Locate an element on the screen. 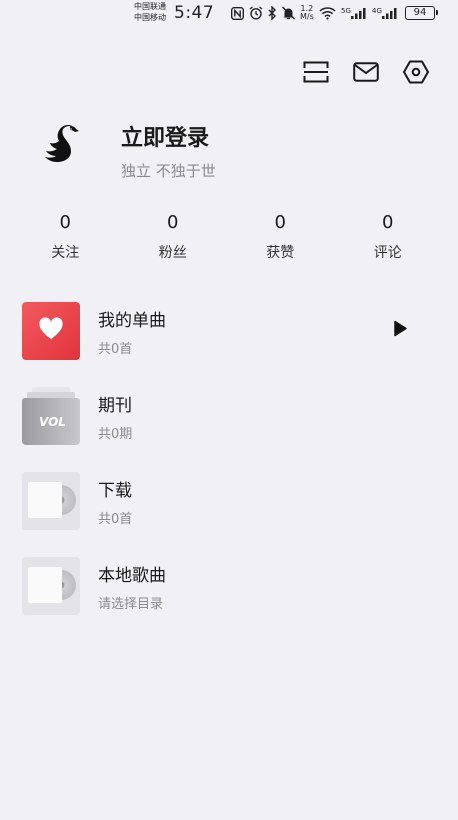  carrier-1: 中国联通 is located at coordinates (150, 6).